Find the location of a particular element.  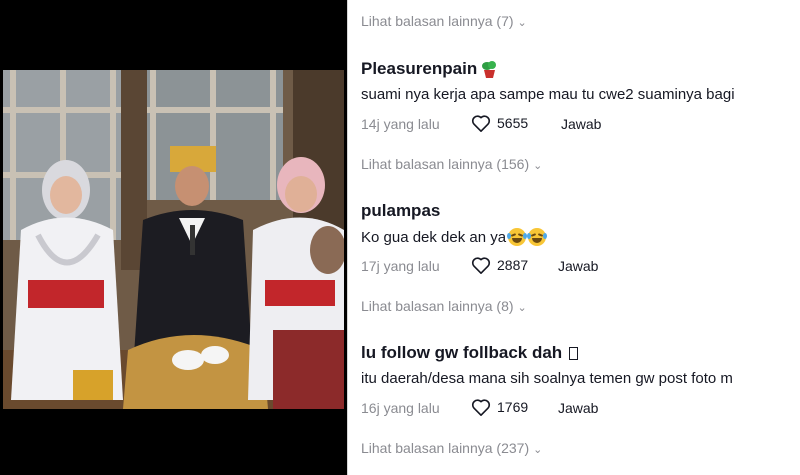

view-more-replies-label: Lihat balasan lainnya (156) is located at coordinates (445, 164).